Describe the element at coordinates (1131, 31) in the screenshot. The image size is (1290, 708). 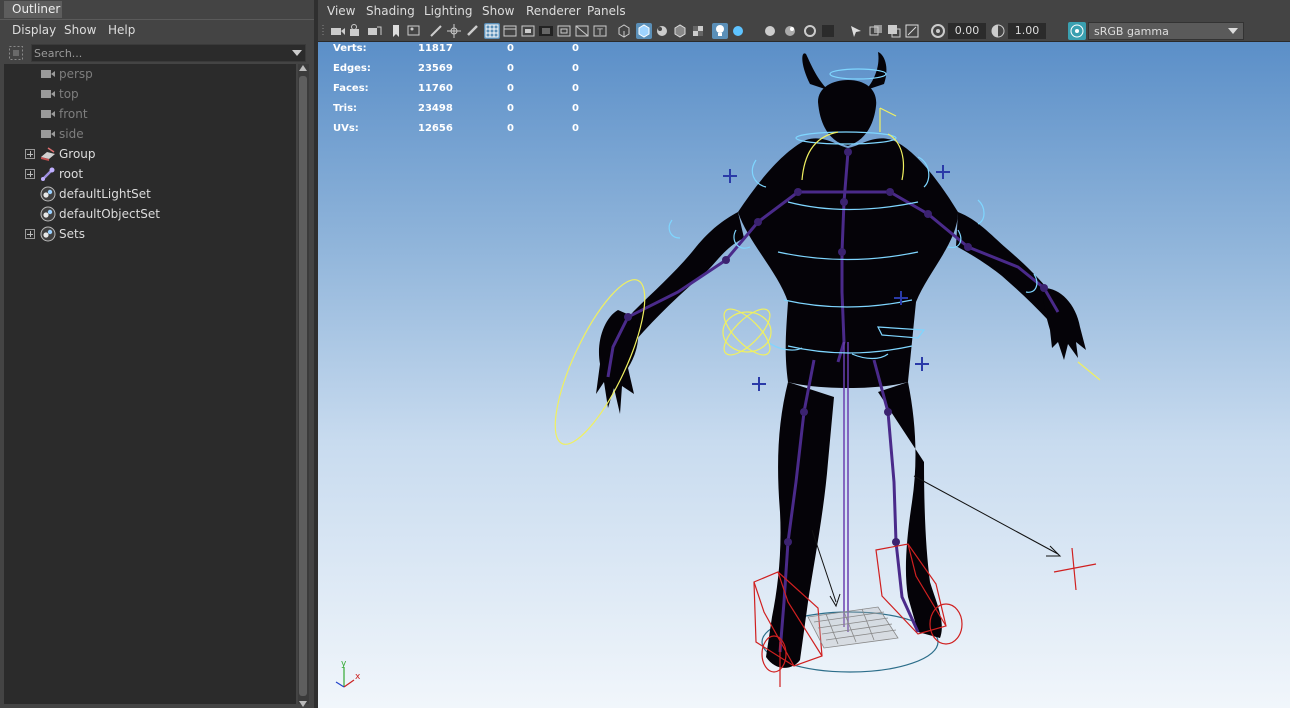
I see `color-space-label: sRGB gamma` at that location.